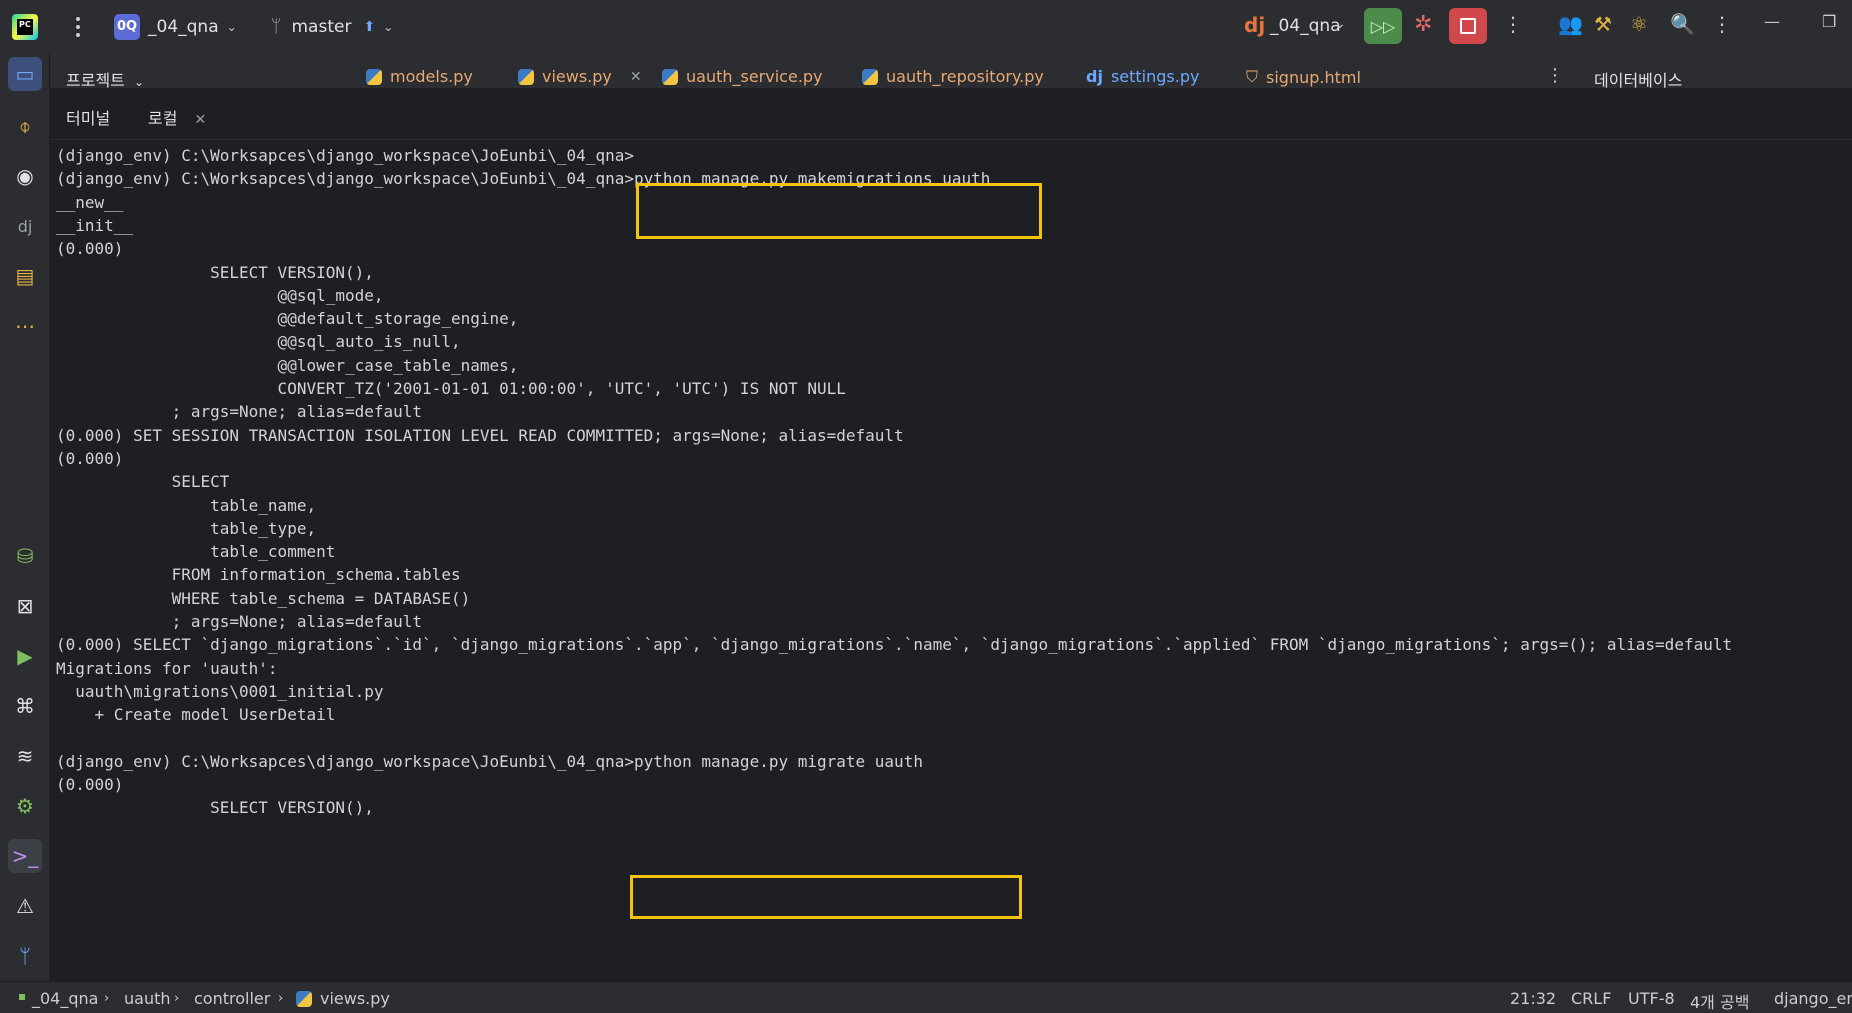 This screenshot has width=1852, height=1013. I want to click on database-tool-label: 데이터베이스, so click(1638, 79).